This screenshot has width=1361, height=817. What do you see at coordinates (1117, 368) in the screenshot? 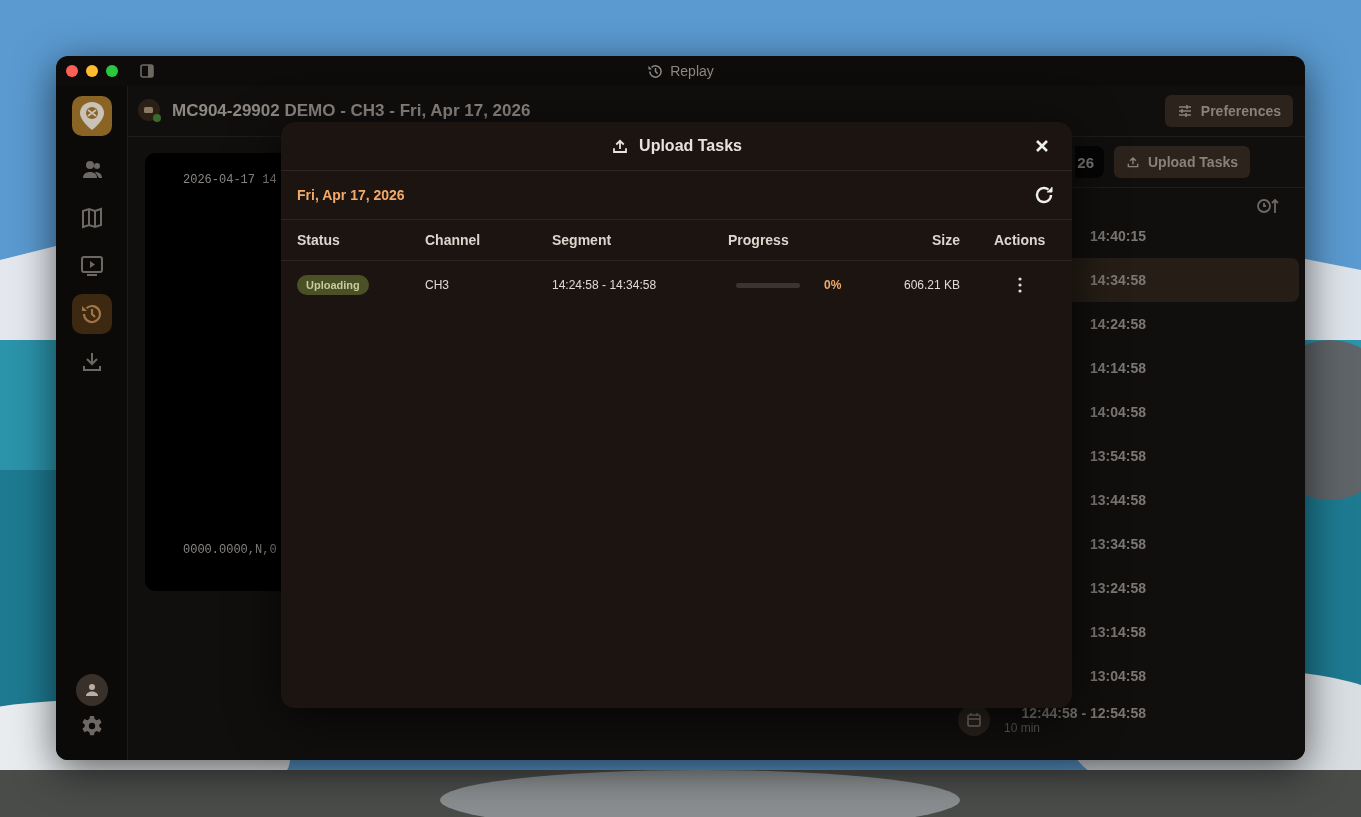
I see `segment-time: 14:14:58` at bounding box center [1117, 368].